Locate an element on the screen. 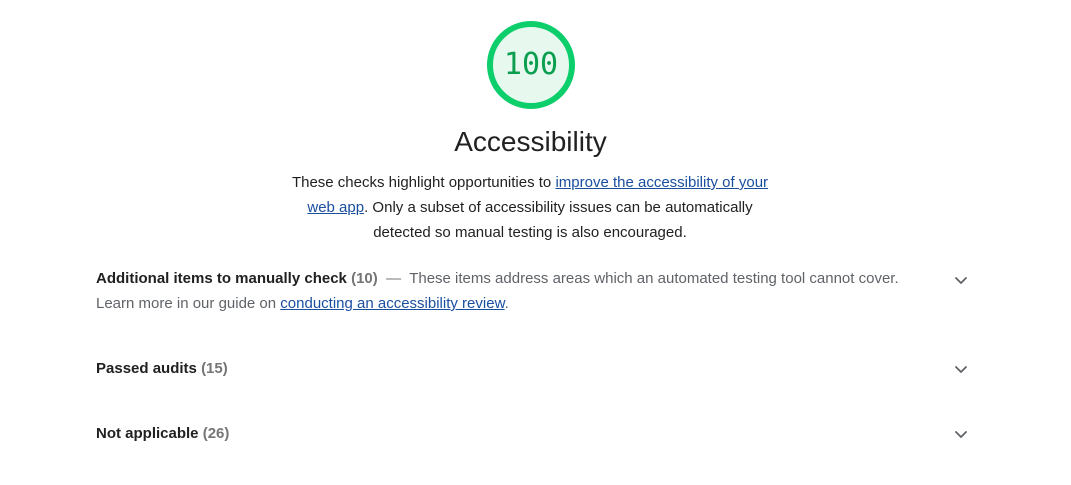 Image resolution: width=1071 pixels, height=485 pixels. group-not-applicable: Not applicable (26) is located at coordinates (536, 433).